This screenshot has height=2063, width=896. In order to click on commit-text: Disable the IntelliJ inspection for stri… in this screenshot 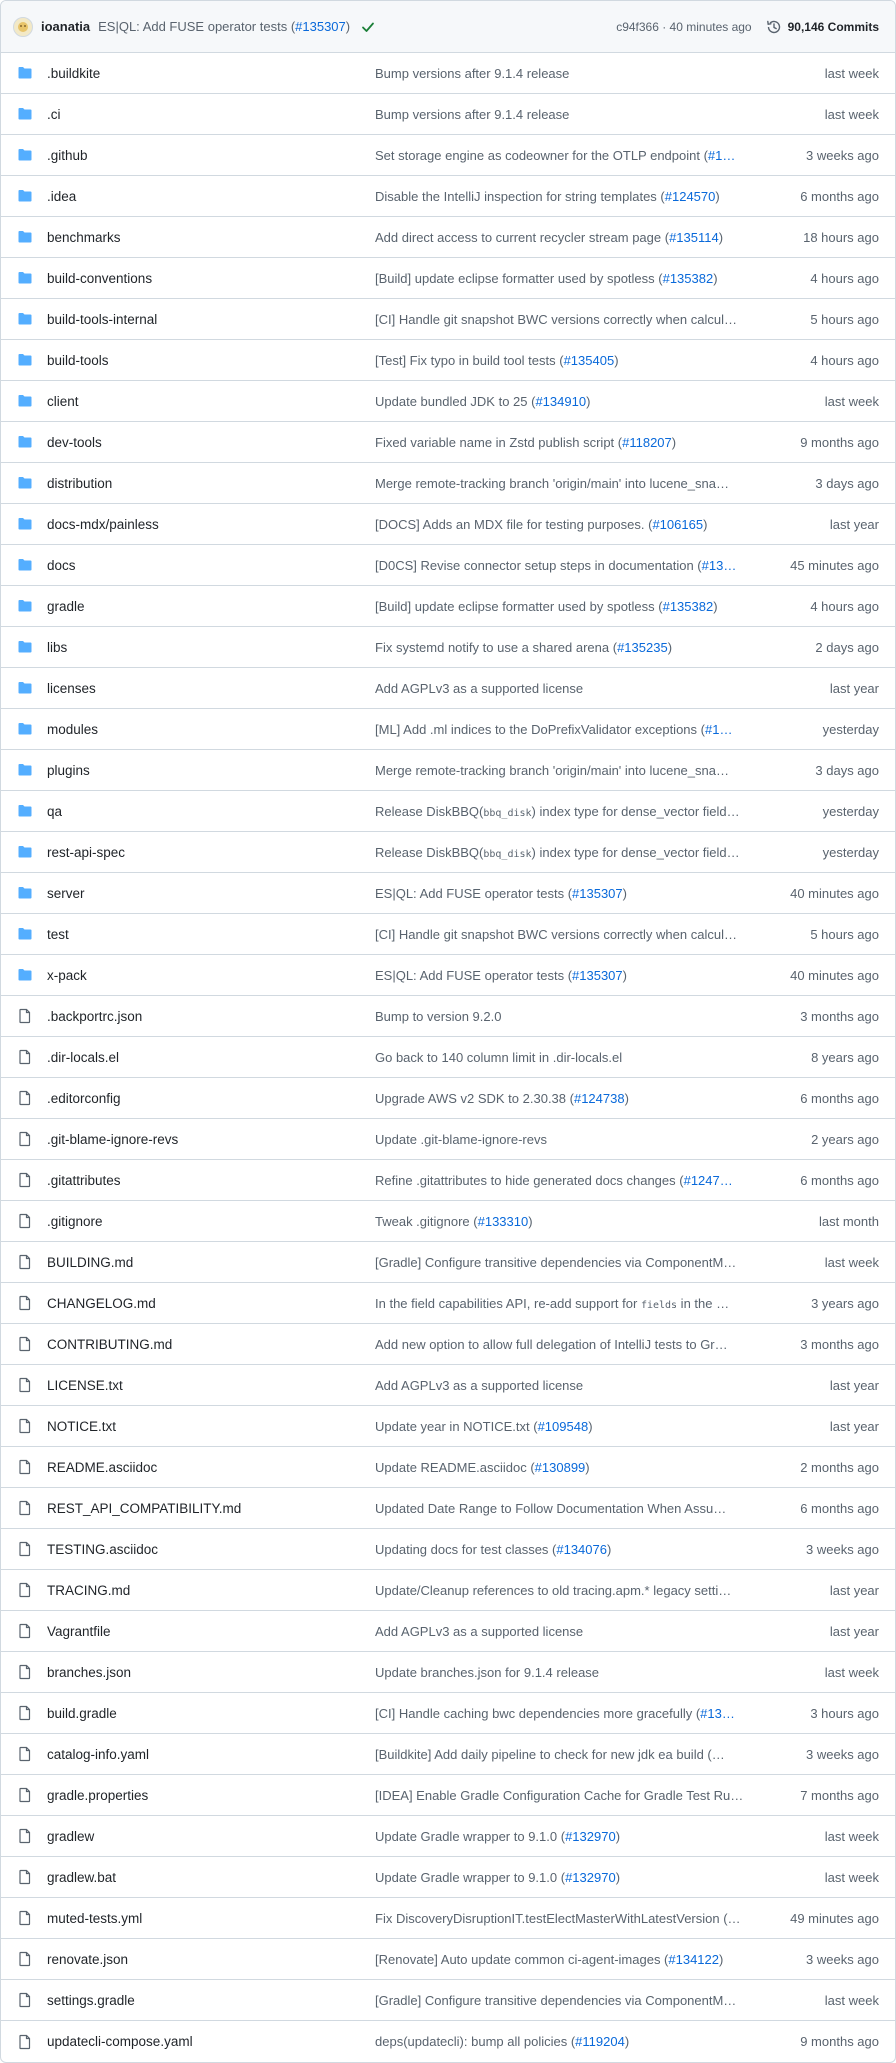, I will do `click(520, 196)`.